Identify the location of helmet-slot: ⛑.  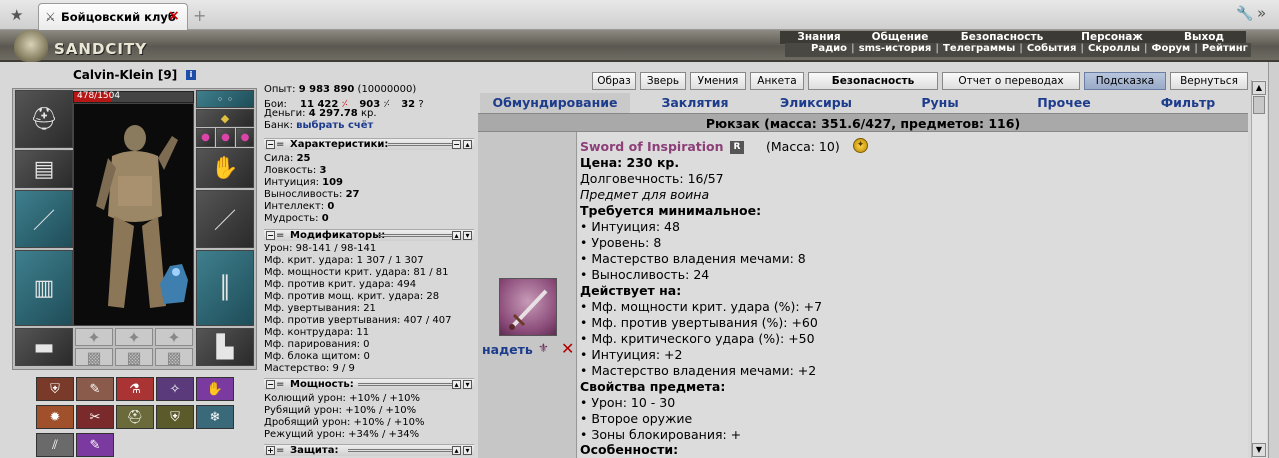
(44, 119).